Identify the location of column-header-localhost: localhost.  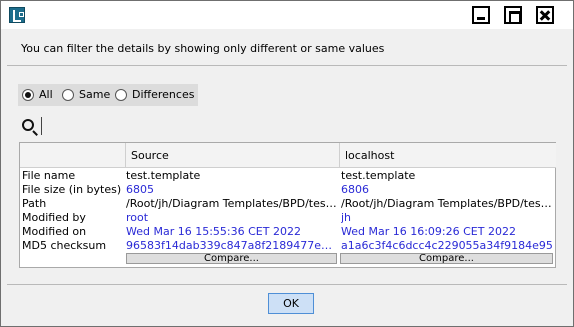
(448, 155).